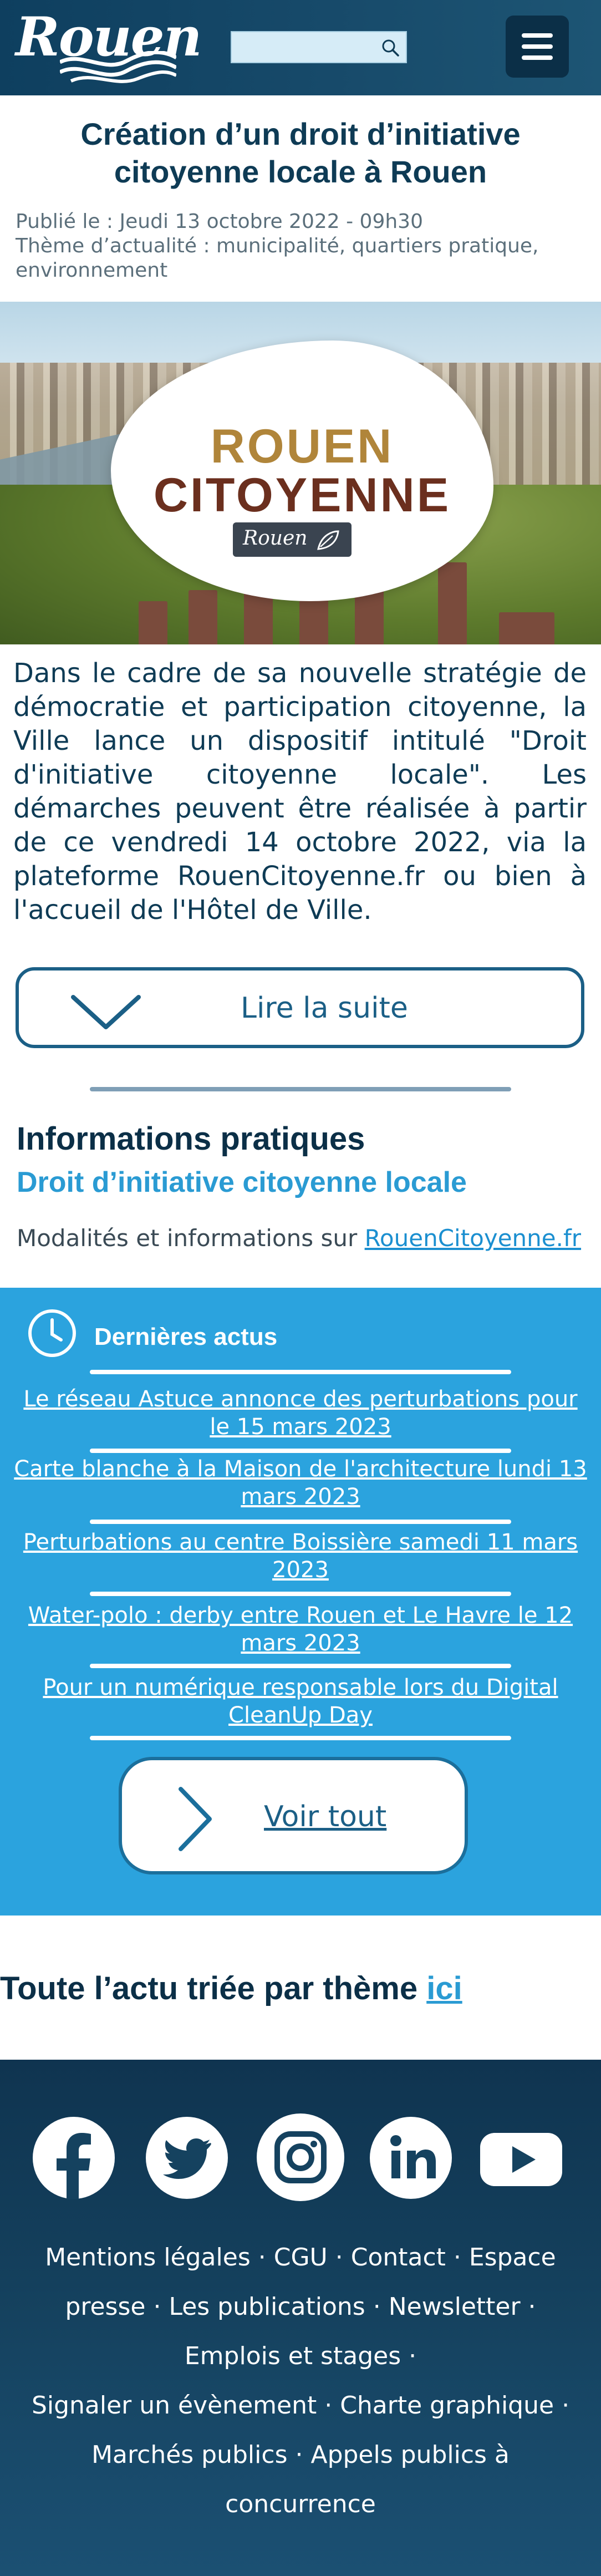  Describe the element at coordinates (191, 1238) in the screenshot. I see `info-line-prefix: Modalités et informations sur` at that location.